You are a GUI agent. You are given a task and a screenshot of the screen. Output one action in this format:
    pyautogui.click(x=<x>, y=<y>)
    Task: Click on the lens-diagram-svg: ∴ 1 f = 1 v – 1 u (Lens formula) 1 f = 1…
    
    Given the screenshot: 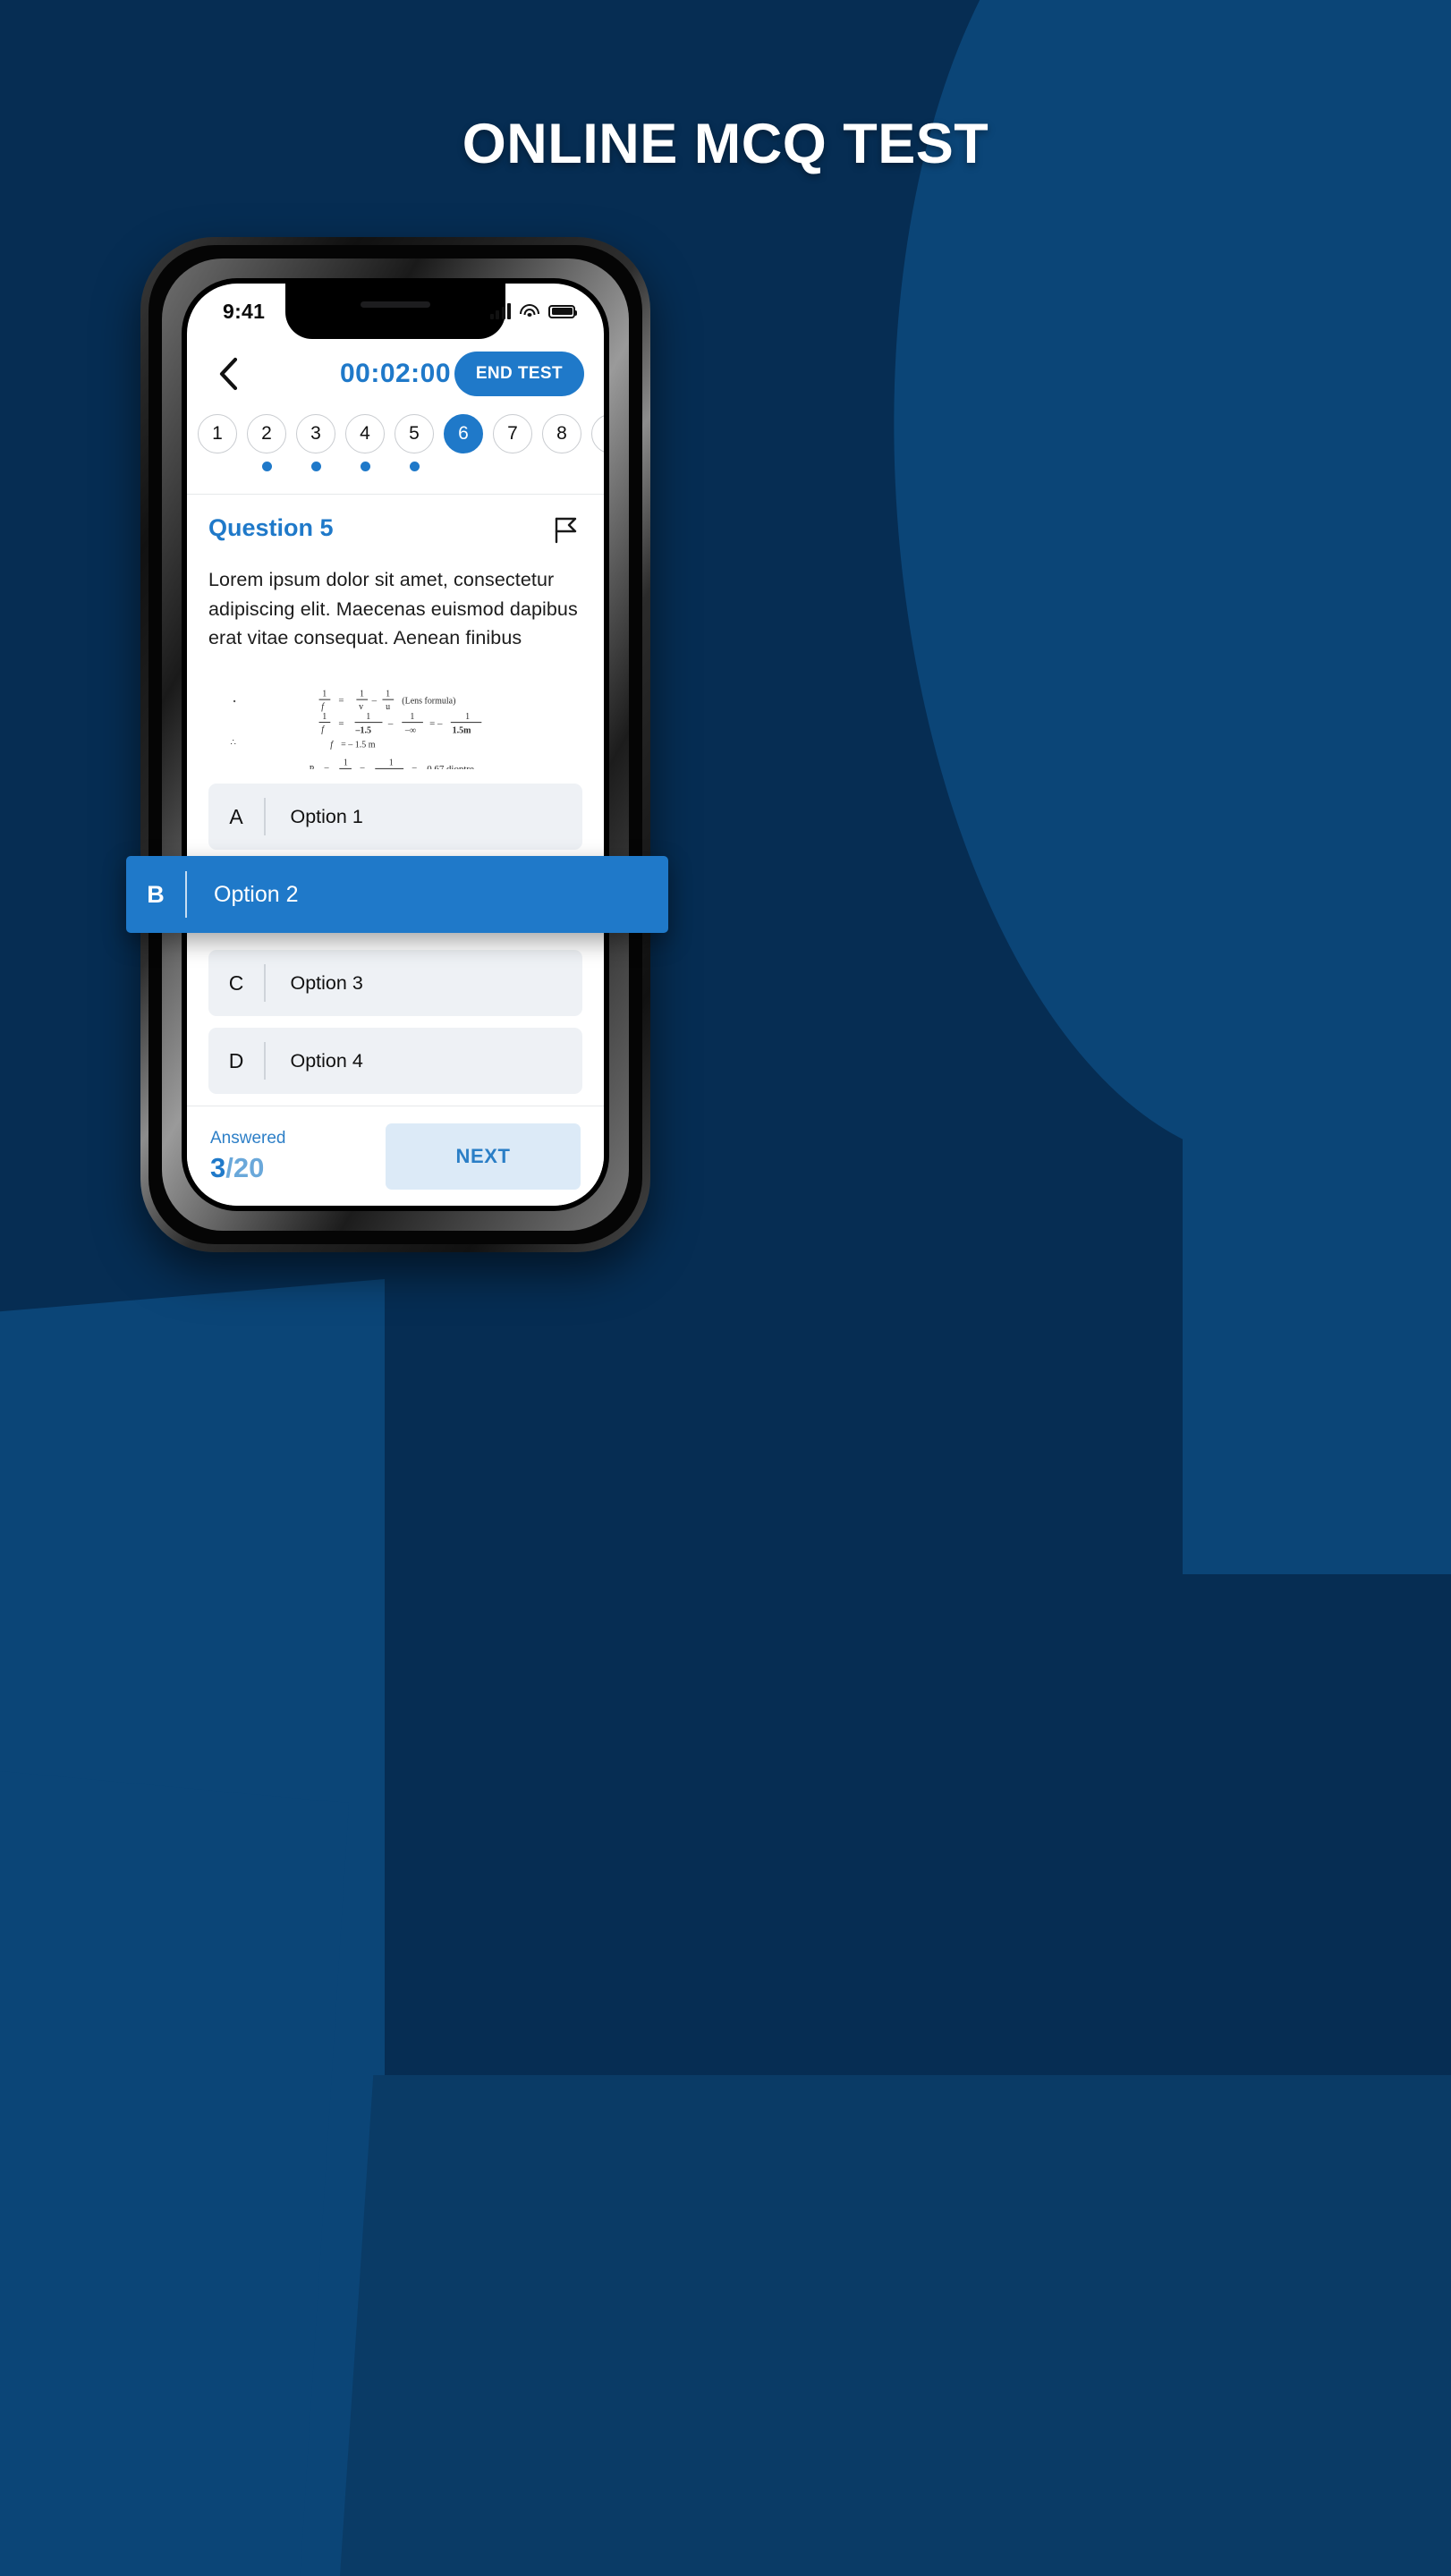 What is the action you would take?
    pyautogui.click(x=395, y=725)
    